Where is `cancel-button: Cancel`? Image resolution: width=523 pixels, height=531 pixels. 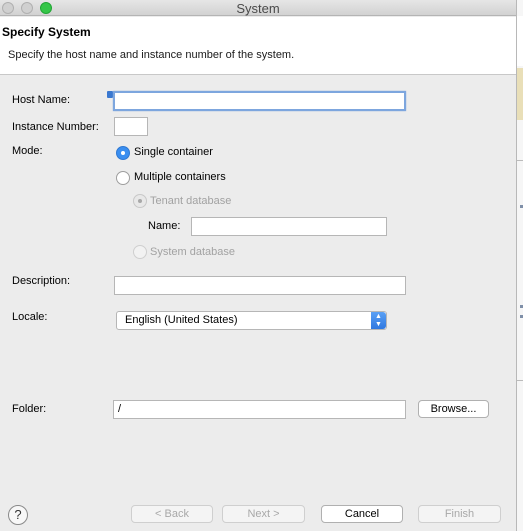 cancel-button: Cancel is located at coordinates (362, 514).